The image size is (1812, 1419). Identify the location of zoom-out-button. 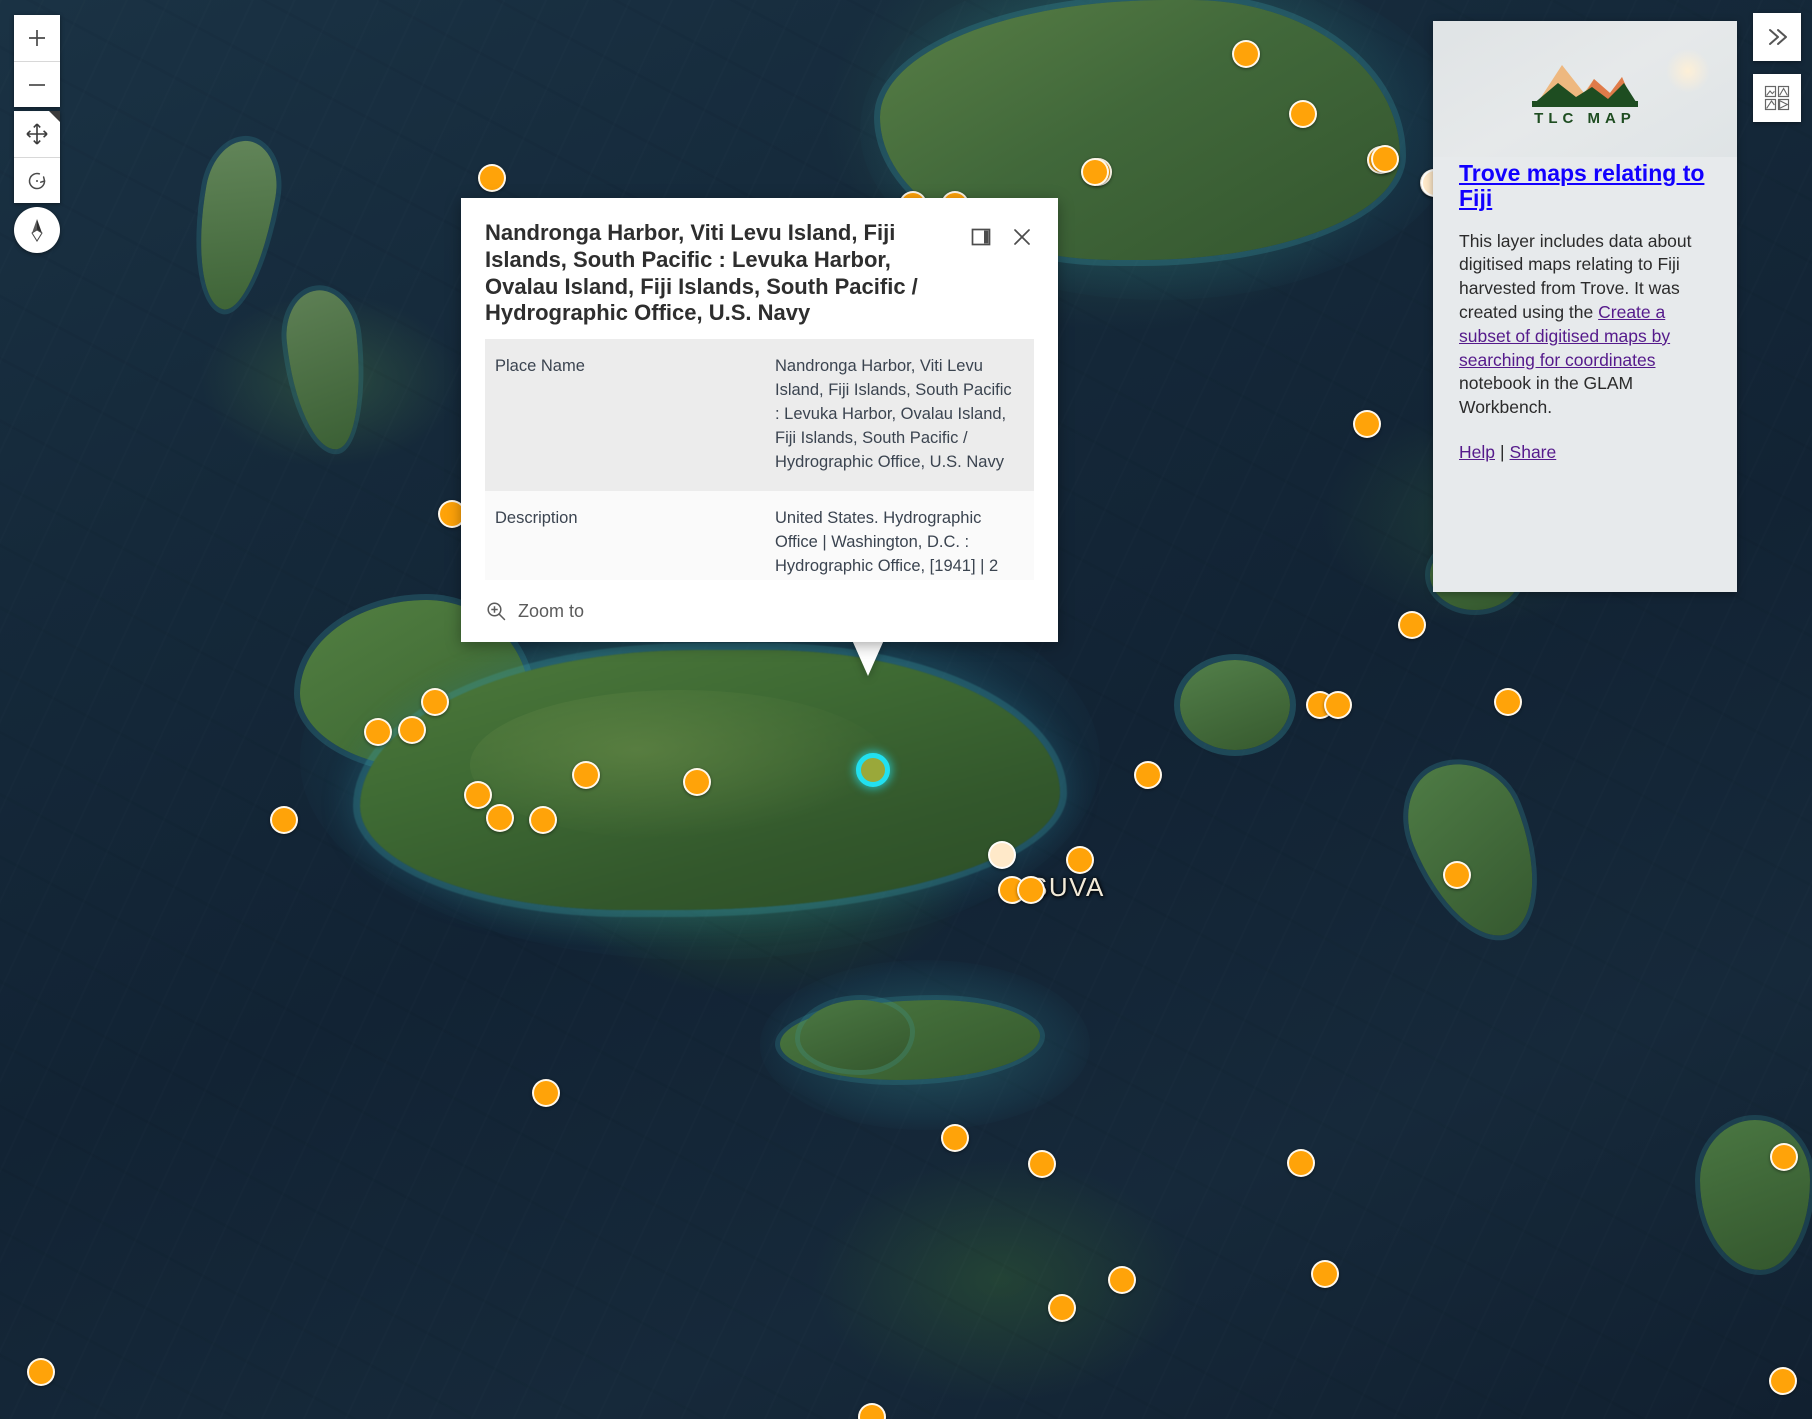
(37, 84).